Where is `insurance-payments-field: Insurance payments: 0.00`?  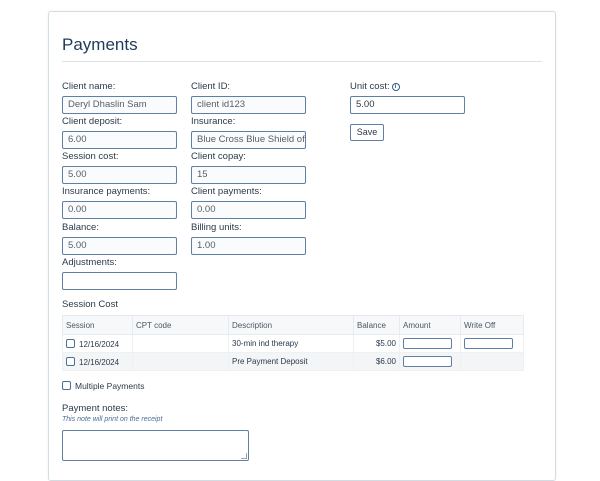 insurance-payments-field: Insurance payments: 0.00 is located at coordinates (119, 202).